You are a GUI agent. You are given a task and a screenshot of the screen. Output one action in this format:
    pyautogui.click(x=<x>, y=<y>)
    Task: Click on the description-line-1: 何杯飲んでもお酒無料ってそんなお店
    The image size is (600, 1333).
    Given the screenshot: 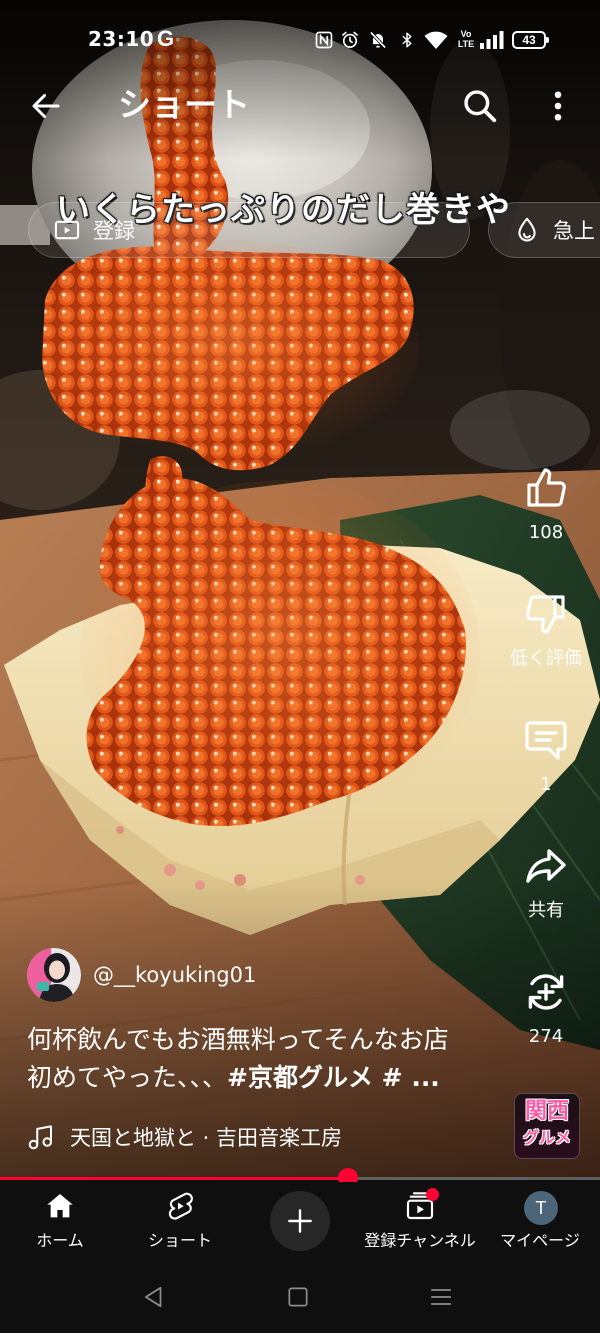 What is the action you would take?
    pyautogui.click(x=238, y=1039)
    